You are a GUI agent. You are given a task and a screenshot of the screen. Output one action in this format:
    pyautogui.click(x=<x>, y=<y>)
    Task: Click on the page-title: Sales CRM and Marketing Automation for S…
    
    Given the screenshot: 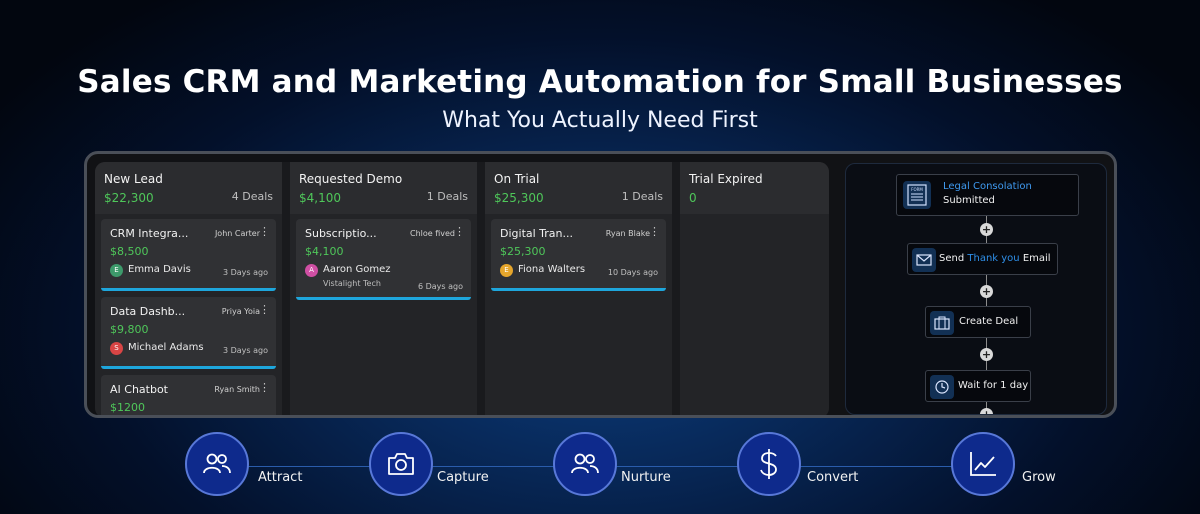 What is the action you would take?
    pyautogui.click(x=600, y=82)
    